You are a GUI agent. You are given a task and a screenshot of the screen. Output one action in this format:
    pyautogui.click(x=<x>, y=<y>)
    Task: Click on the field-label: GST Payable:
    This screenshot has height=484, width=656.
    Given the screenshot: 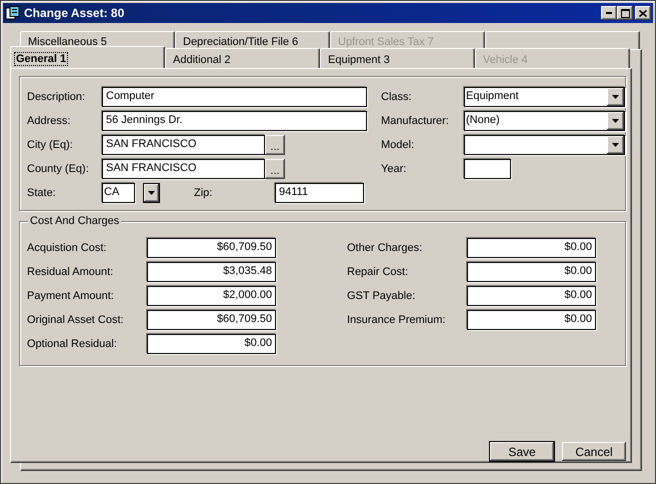 What is the action you would take?
    pyautogui.click(x=381, y=296)
    